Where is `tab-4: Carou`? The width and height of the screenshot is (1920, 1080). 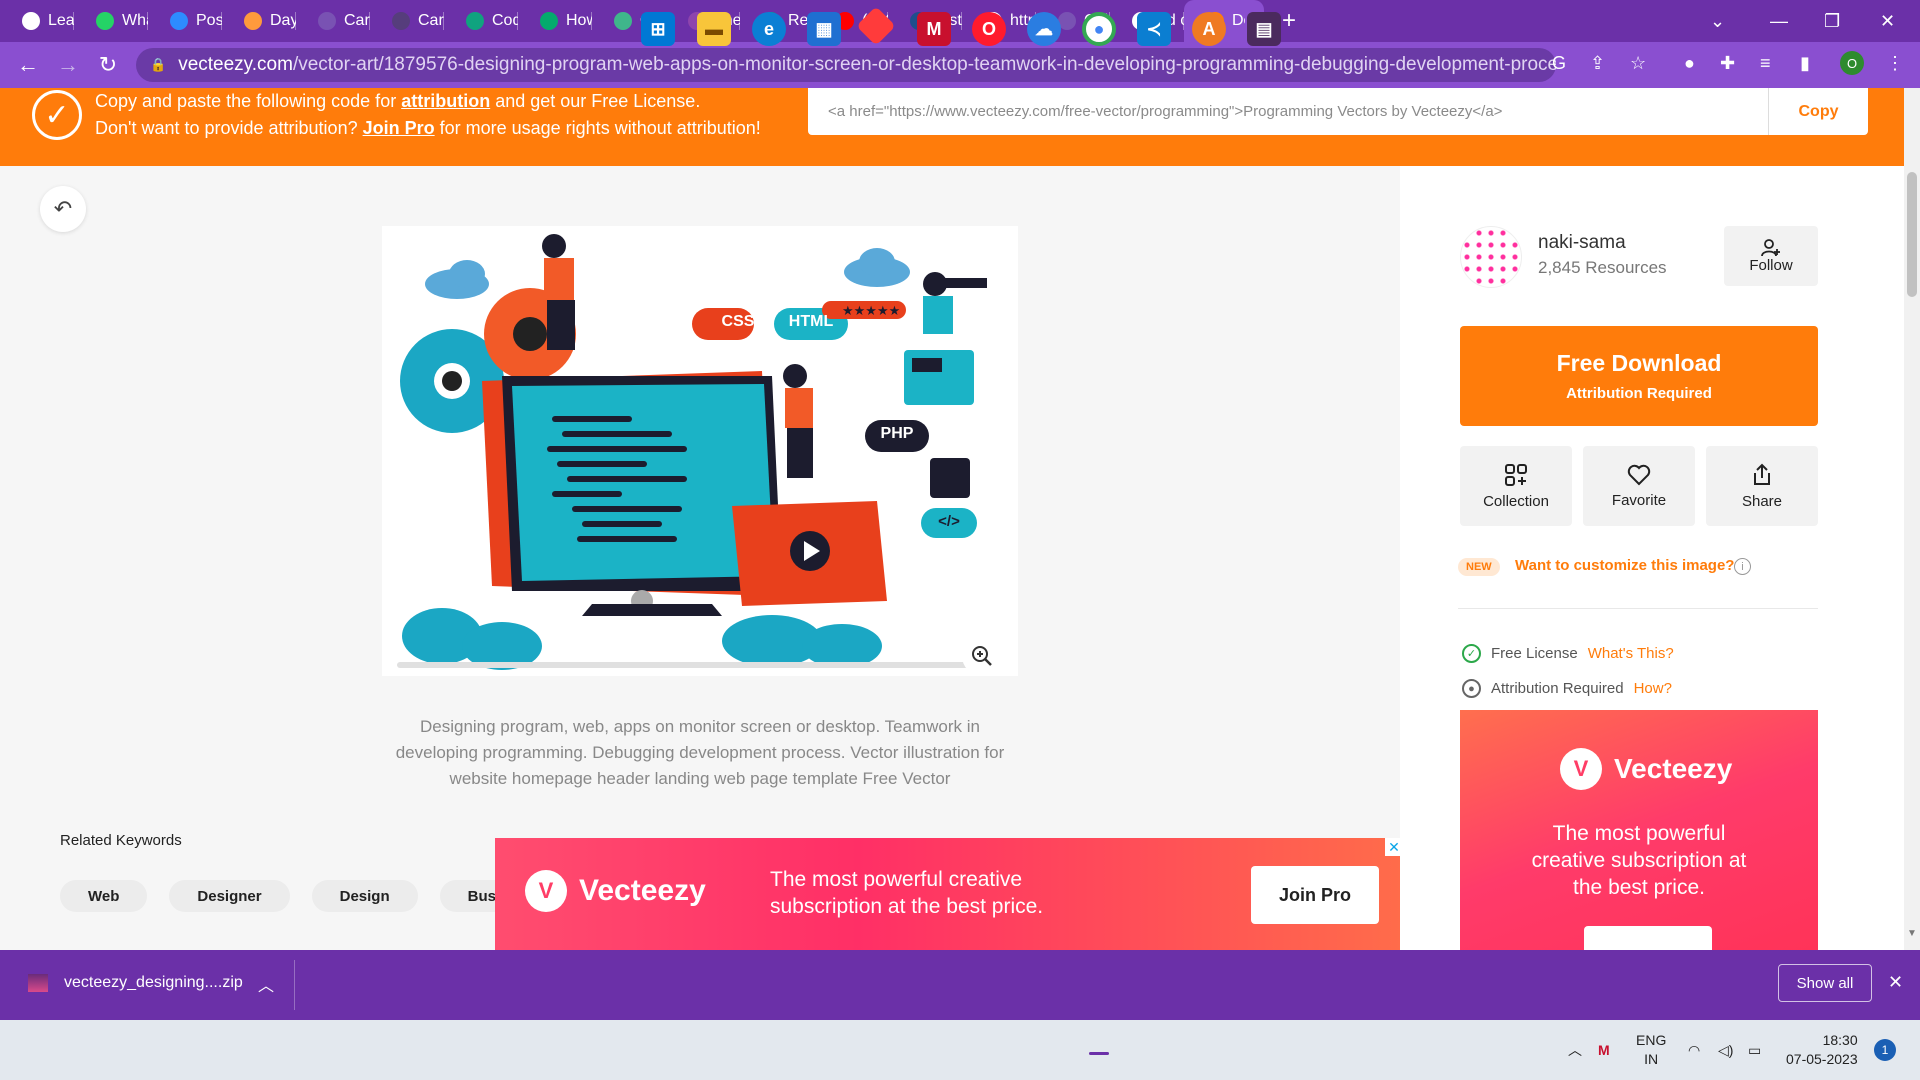 tab-4: Carou is located at coordinates (333, 21).